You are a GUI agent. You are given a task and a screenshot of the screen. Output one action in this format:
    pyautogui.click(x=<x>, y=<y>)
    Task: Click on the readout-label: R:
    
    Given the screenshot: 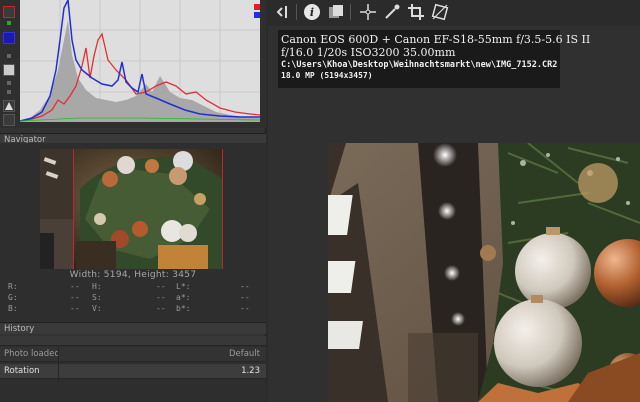 What is the action you would take?
    pyautogui.click(x=13, y=286)
    